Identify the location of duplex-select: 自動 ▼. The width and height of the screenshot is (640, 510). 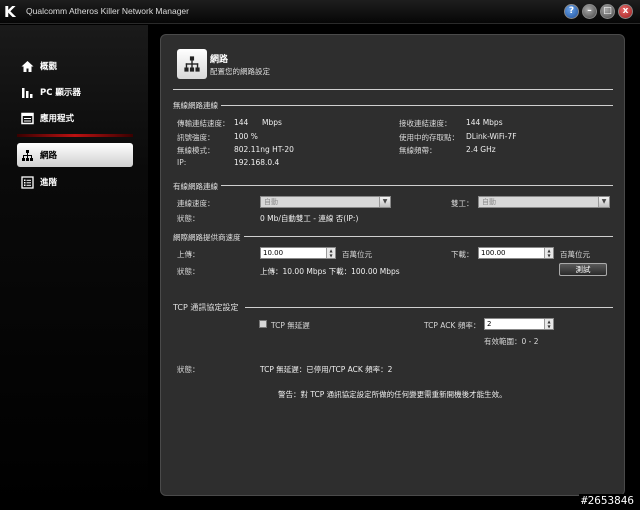
(544, 202).